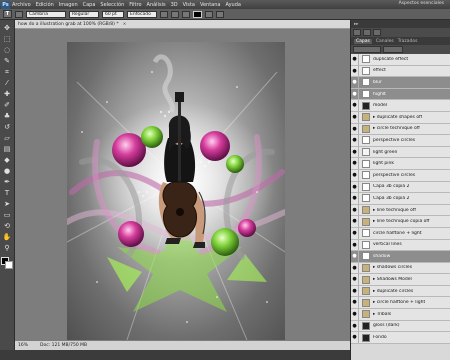 Image resolution: width=450 pixels, height=360 pixels. I want to click on marquee-tool-icon: ⬚, so click(7, 39).